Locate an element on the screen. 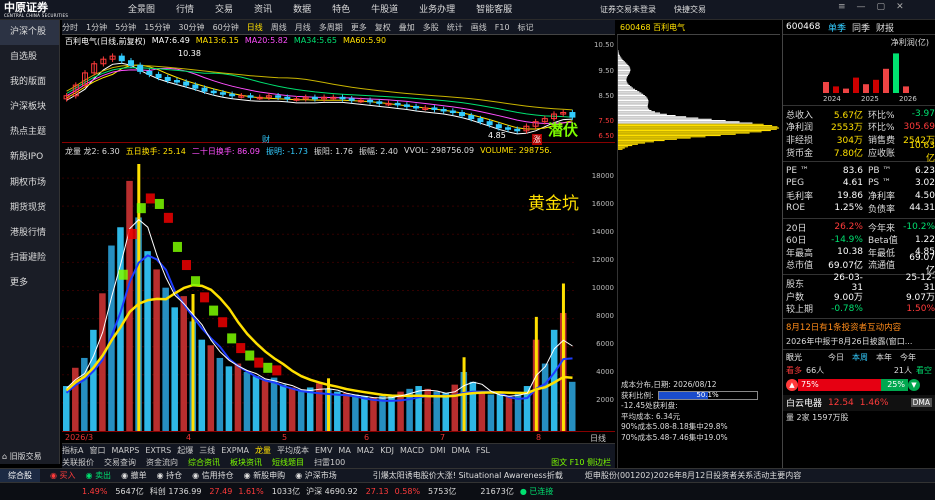  tb-30min: 30分钟 is located at coordinates (191, 27).